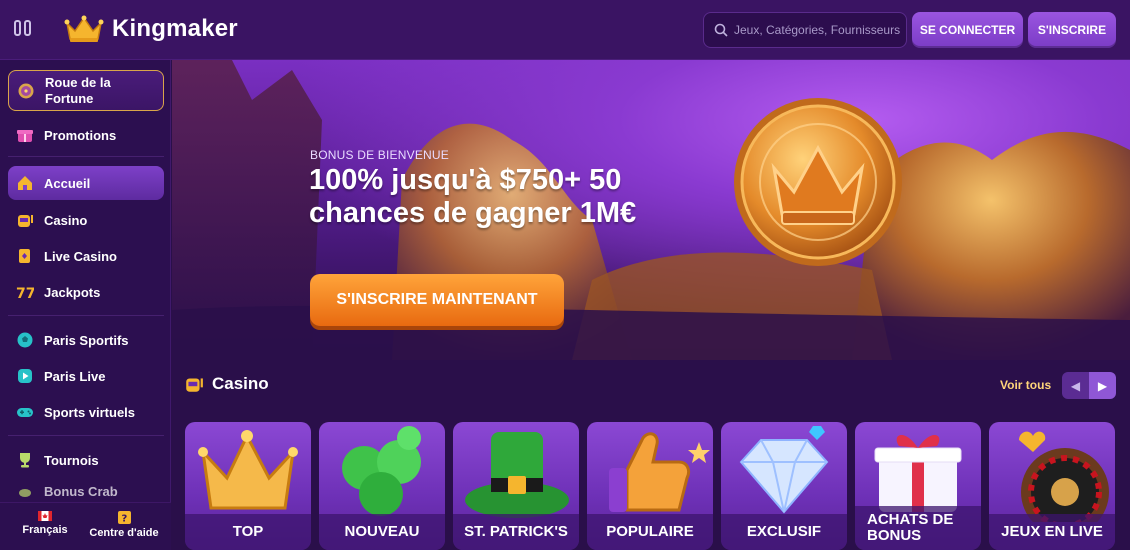 The height and width of the screenshot is (550, 1130). I want to click on tile-label: ST. PATRICK'S, so click(516, 532).